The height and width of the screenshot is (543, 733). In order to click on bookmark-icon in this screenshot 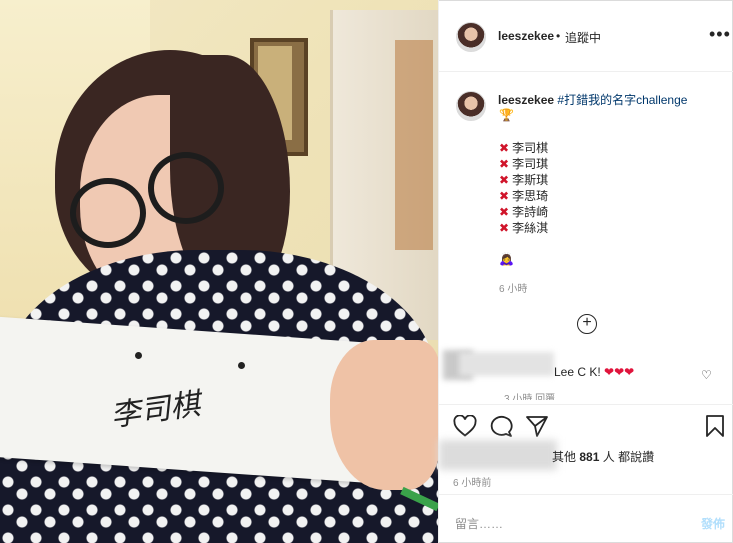, I will do `click(715, 426)`.